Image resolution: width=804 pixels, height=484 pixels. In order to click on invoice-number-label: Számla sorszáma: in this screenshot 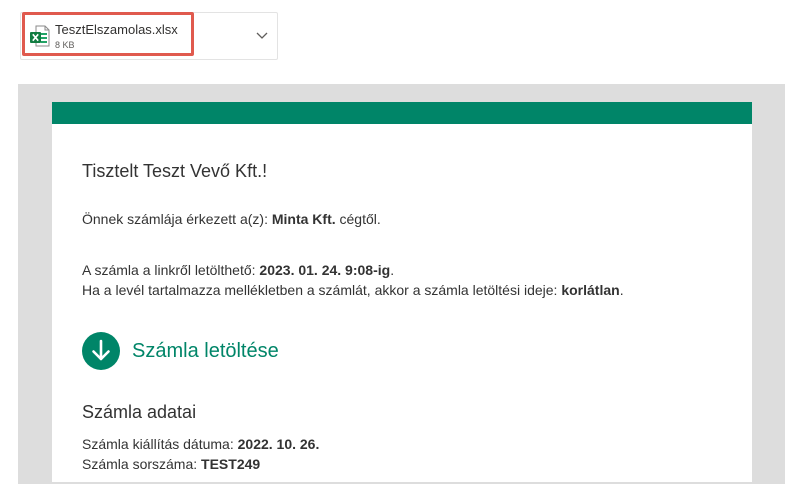, I will do `click(142, 464)`.